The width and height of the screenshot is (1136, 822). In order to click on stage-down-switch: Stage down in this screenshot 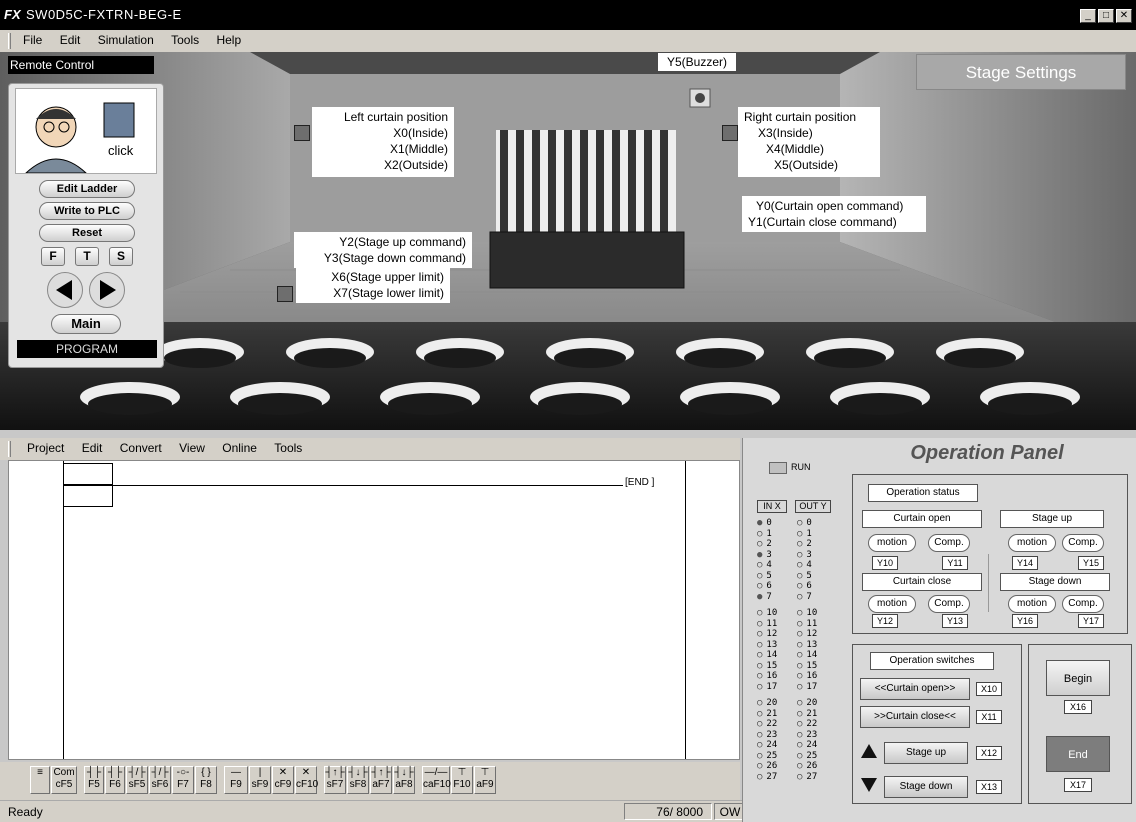, I will do `click(926, 787)`.